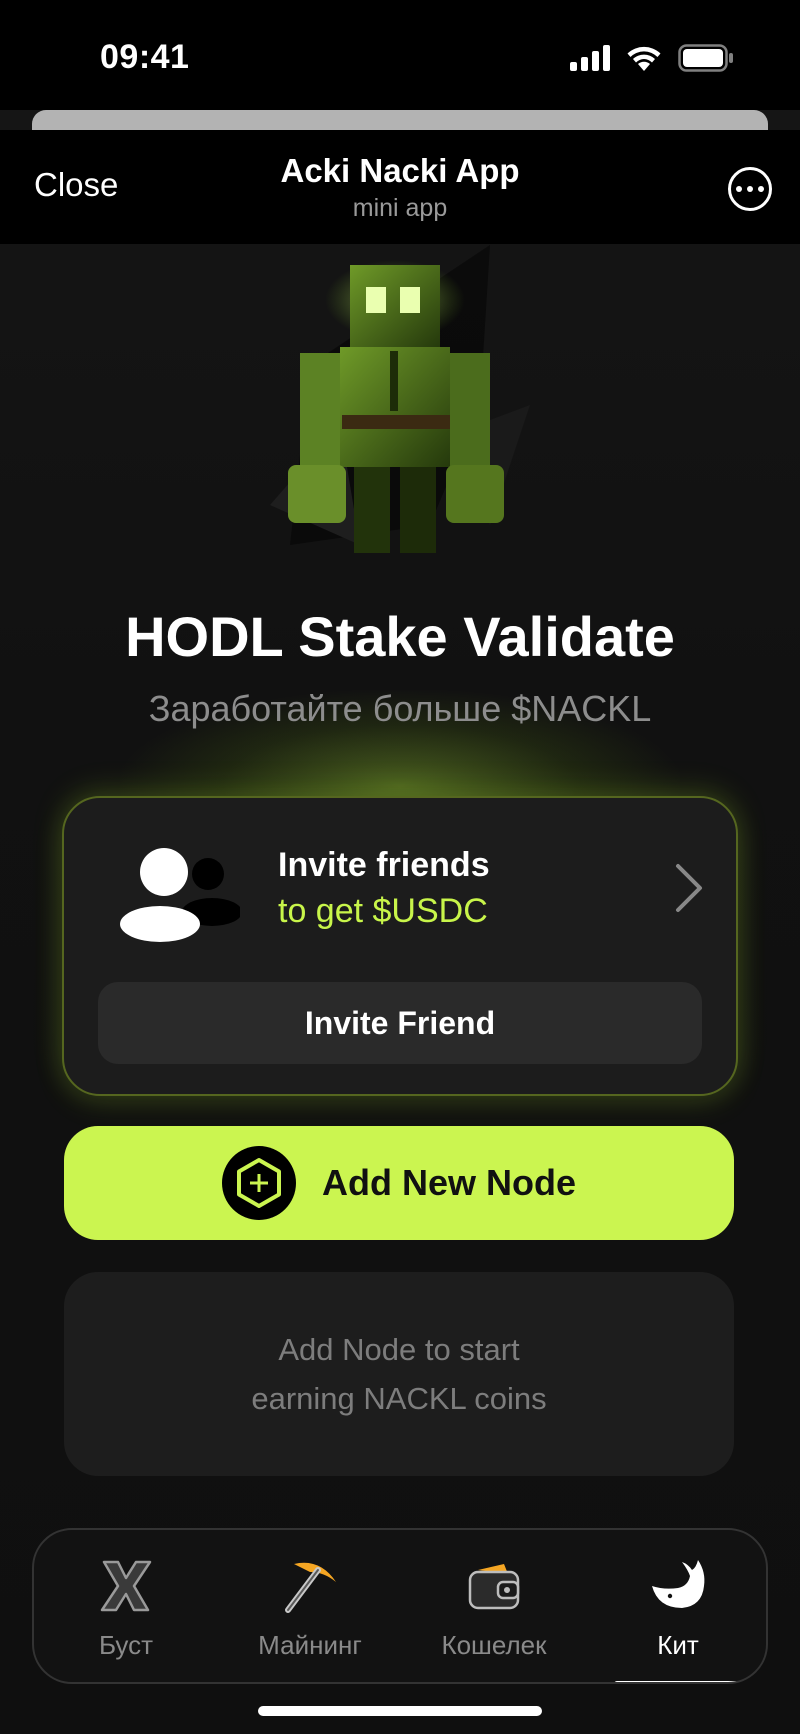  Describe the element at coordinates (590, 58) in the screenshot. I see `cellular-signal-icon` at that location.